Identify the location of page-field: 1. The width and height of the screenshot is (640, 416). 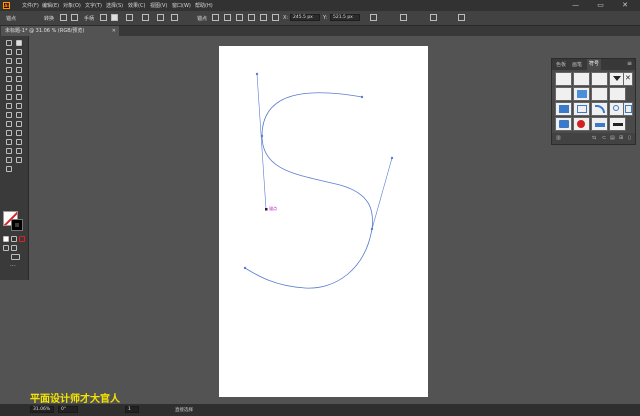
(132, 409).